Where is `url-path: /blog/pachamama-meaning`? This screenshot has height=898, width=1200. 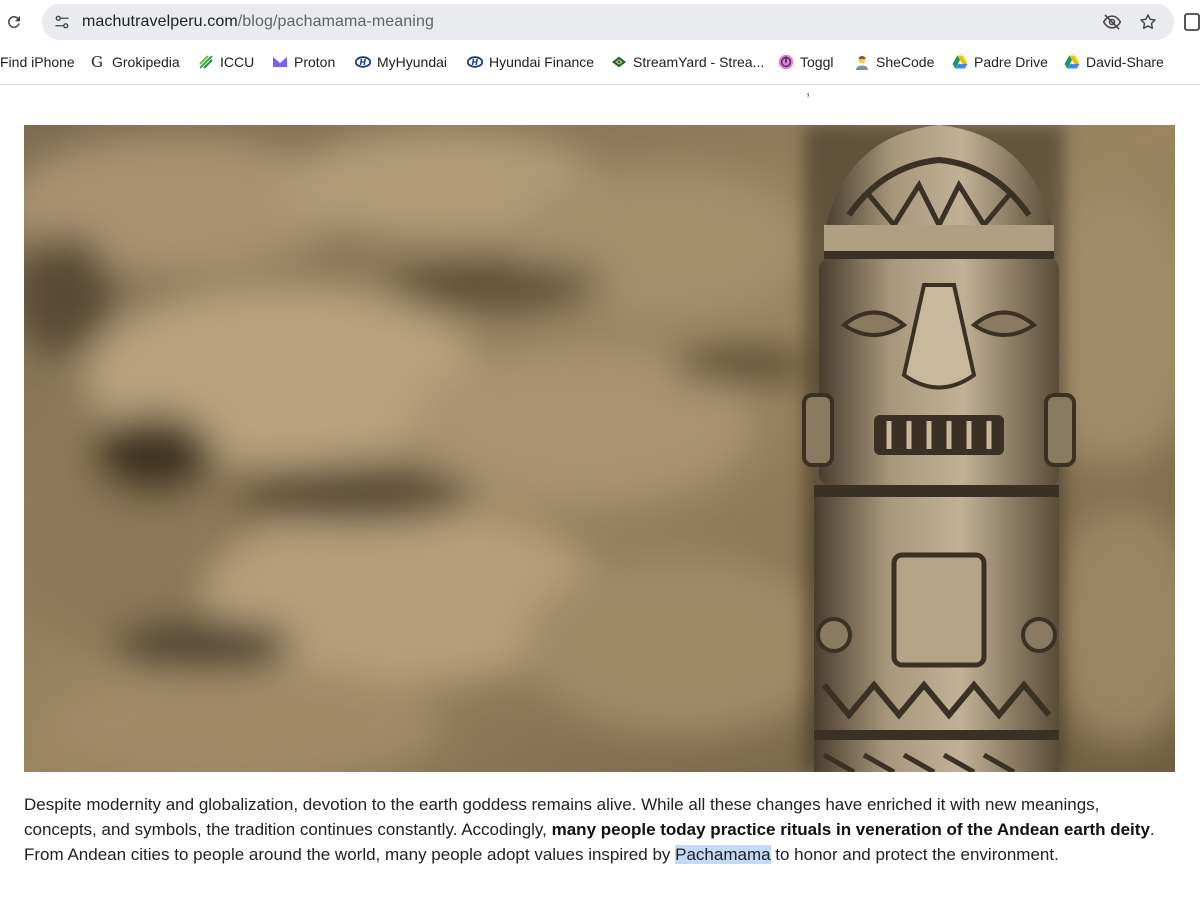
url-path: /blog/pachamama-meaning is located at coordinates (335, 21).